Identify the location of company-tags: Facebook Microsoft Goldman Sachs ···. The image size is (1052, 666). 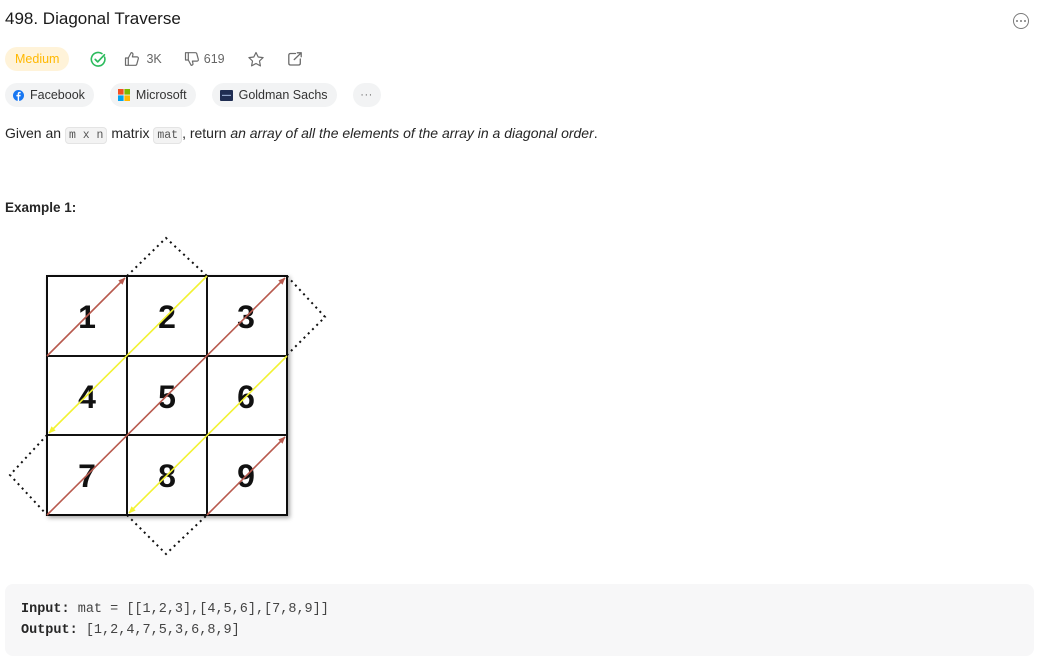
(193, 95).